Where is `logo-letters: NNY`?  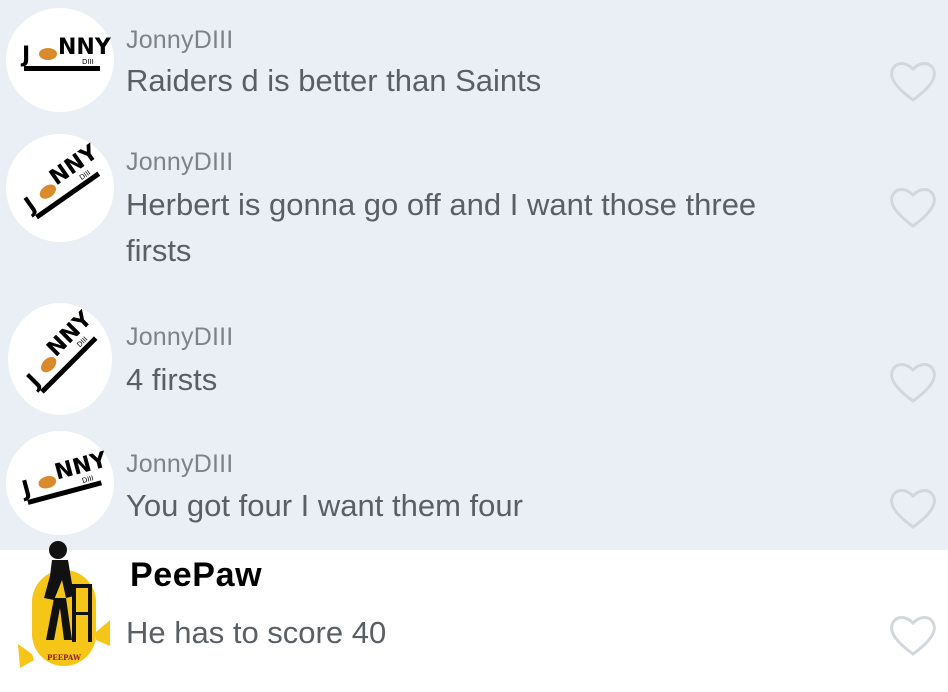 logo-letters: NNY is located at coordinates (85, 47).